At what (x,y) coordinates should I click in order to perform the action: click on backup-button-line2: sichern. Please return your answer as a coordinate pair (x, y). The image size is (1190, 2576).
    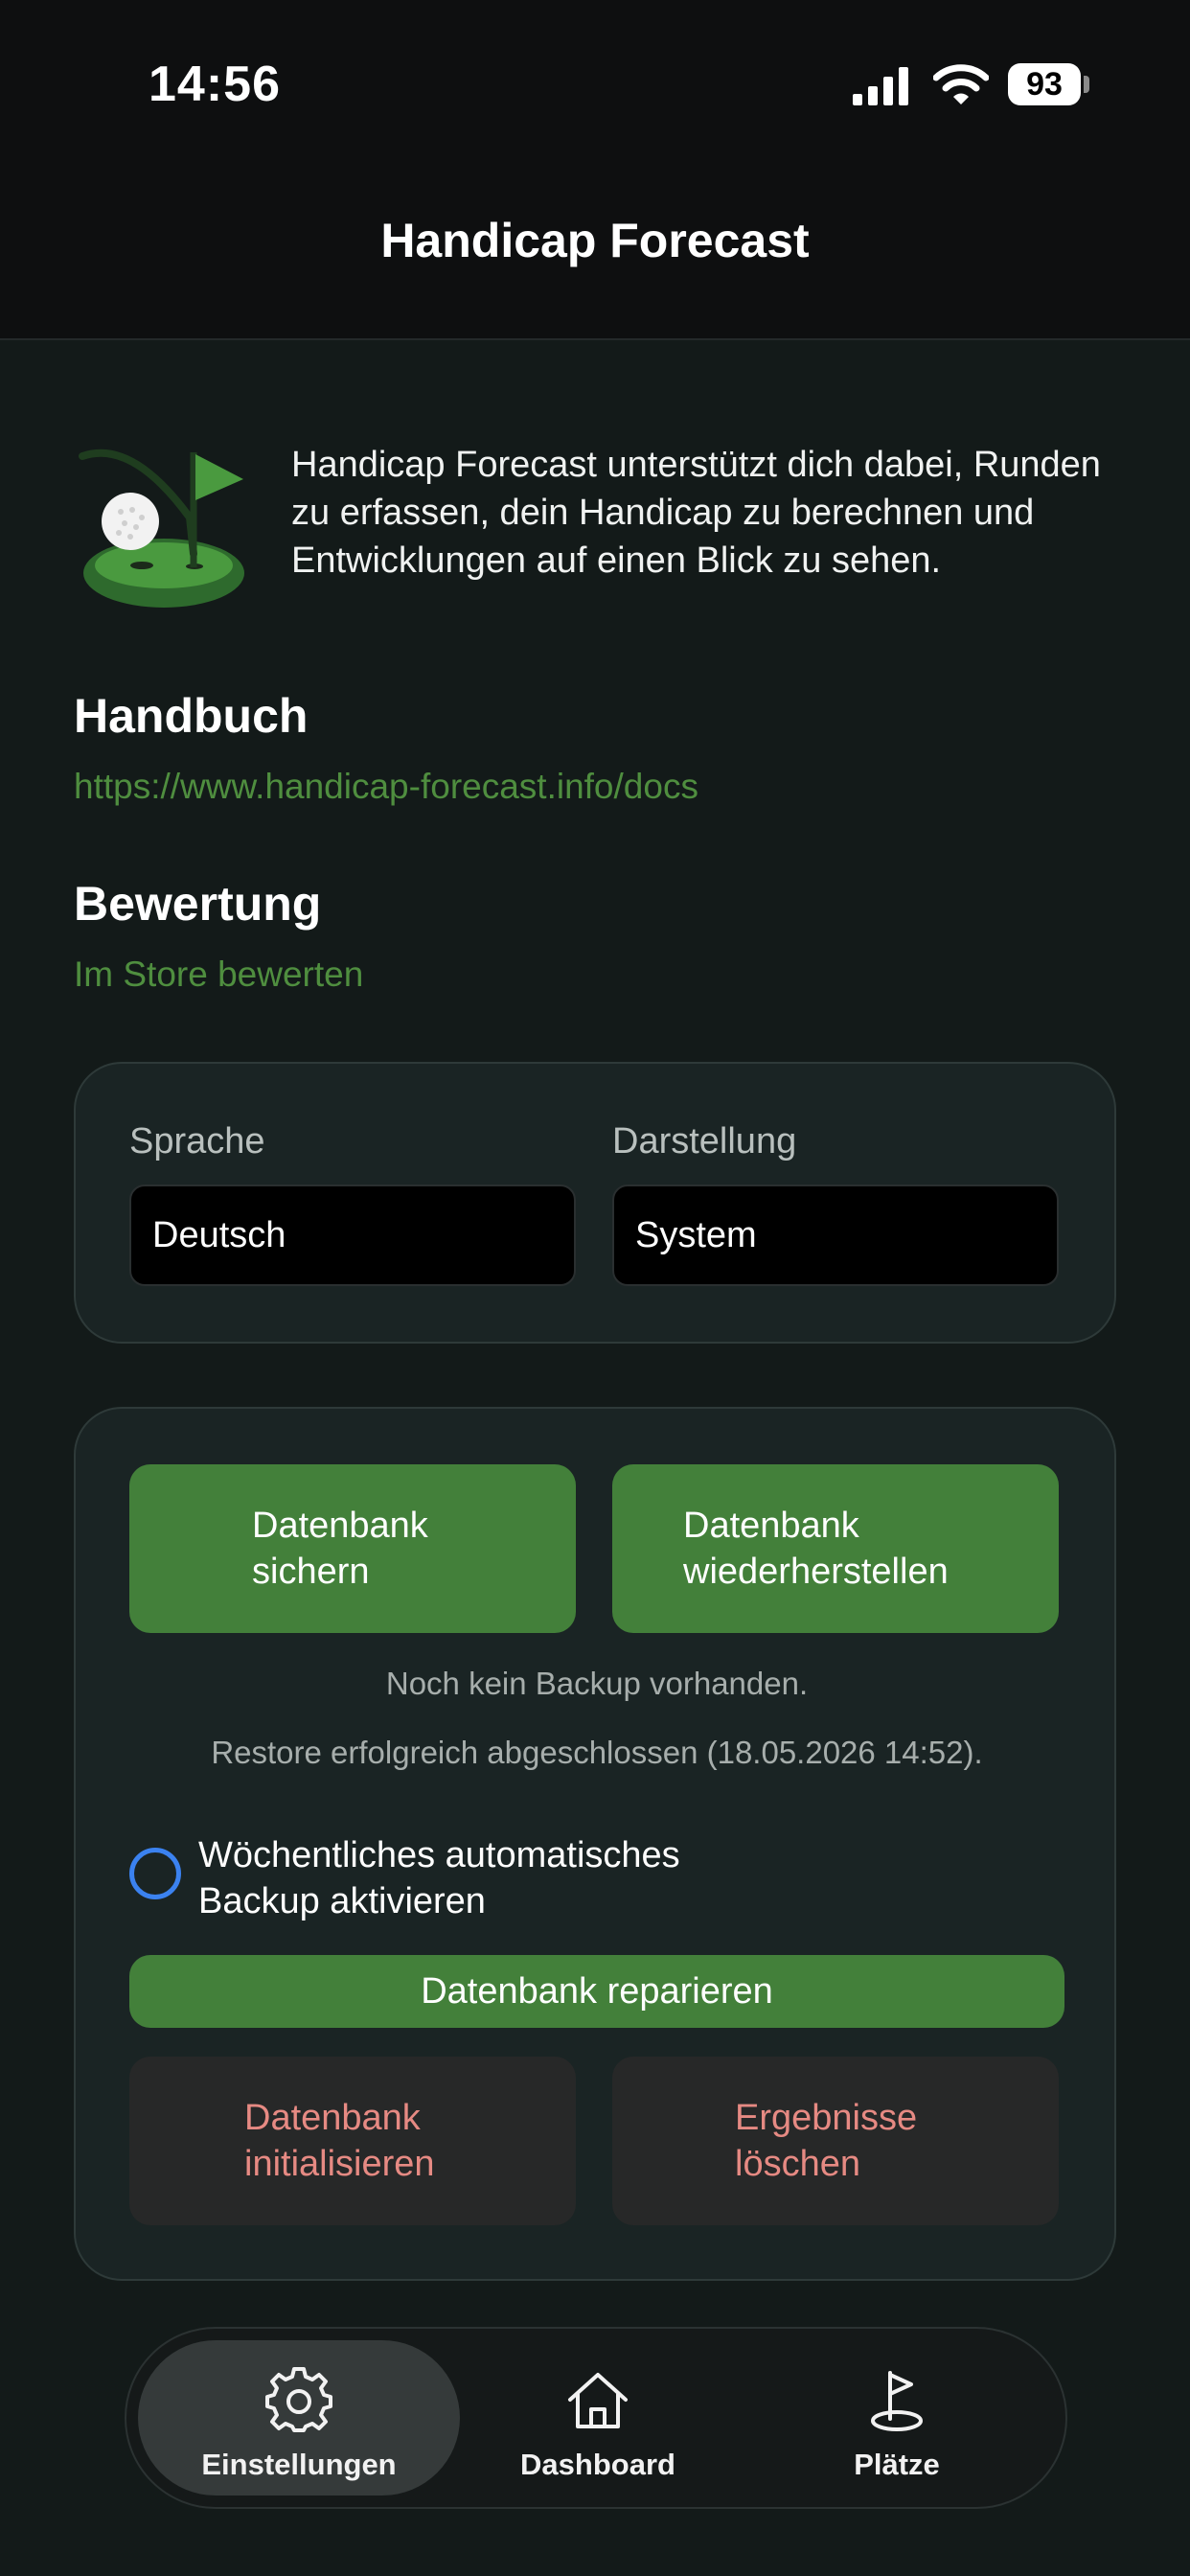
    Looking at the image, I should click on (311, 1572).